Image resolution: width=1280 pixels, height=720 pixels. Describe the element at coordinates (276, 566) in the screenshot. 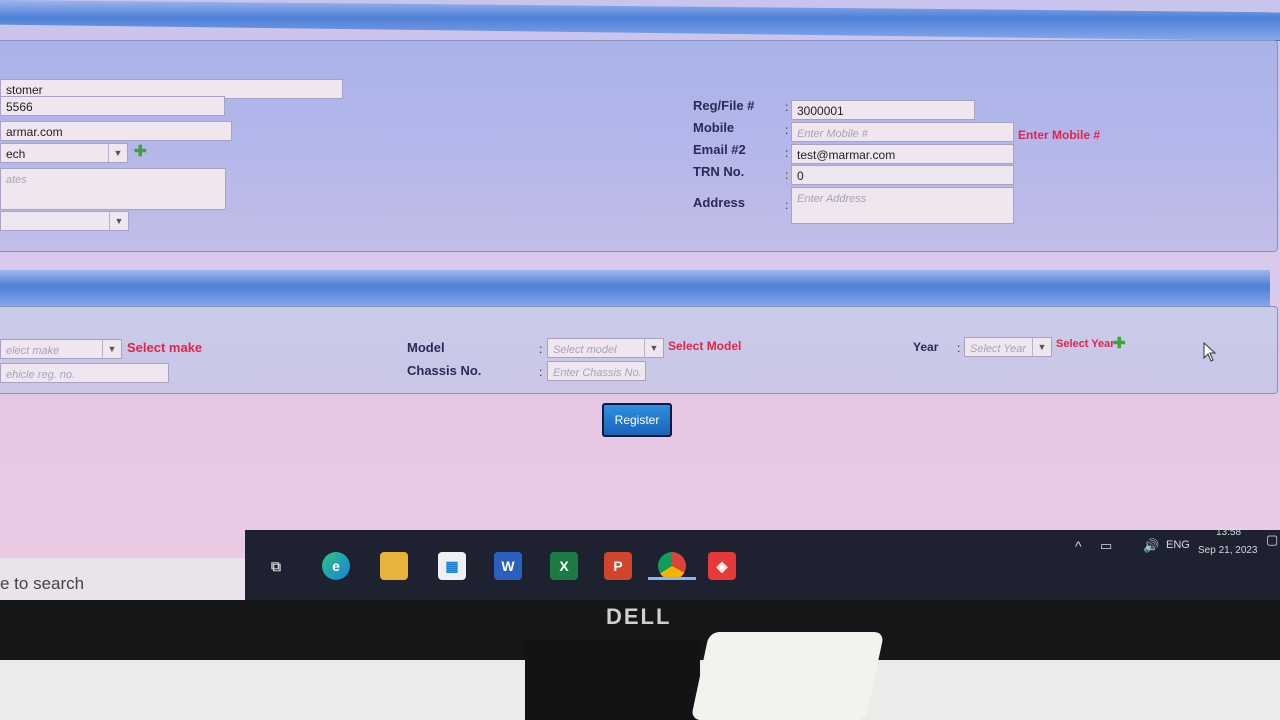

I see `task-view-icon: ⧉` at that location.